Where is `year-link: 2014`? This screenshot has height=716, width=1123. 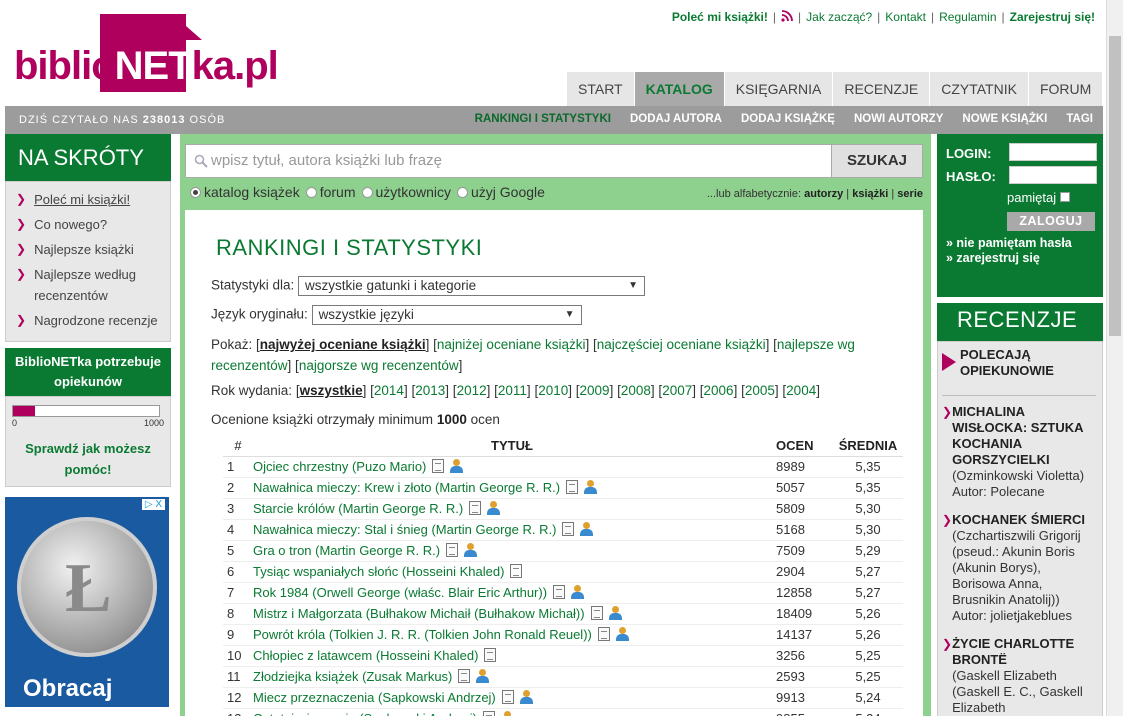 year-link: 2014 is located at coordinates (389, 390).